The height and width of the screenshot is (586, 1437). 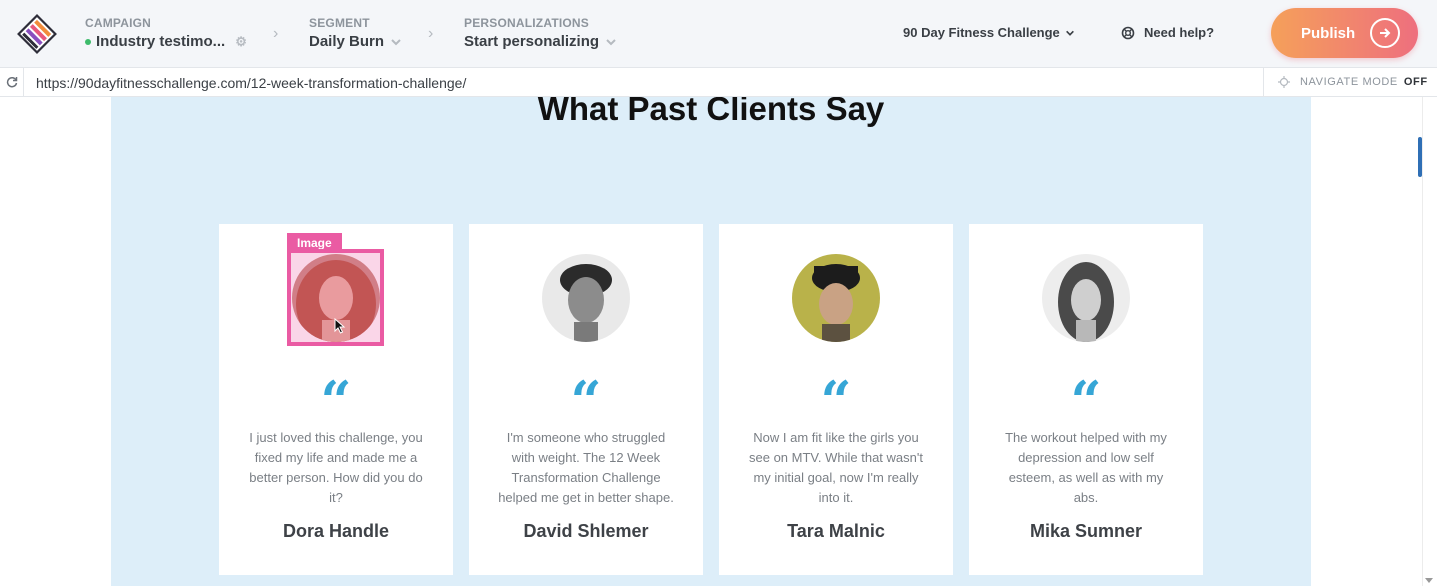 I want to click on lifebuoy-icon, so click(x=1128, y=32).